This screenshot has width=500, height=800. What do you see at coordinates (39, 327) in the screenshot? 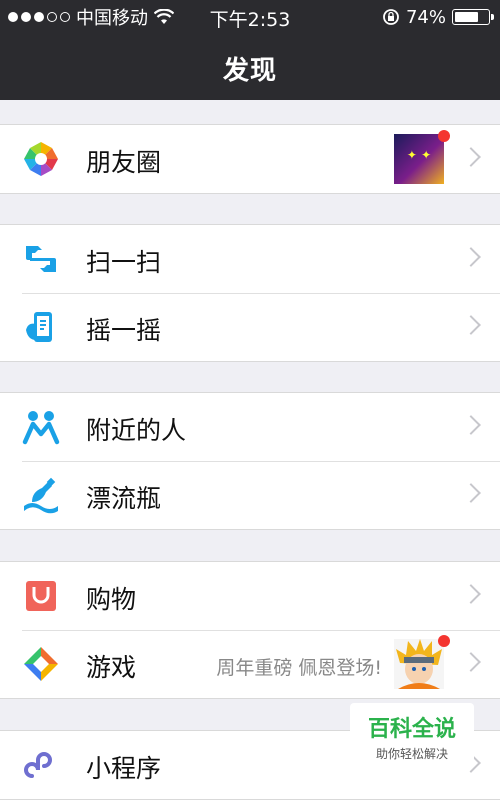
I see `shake-icon` at bounding box center [39, 327].